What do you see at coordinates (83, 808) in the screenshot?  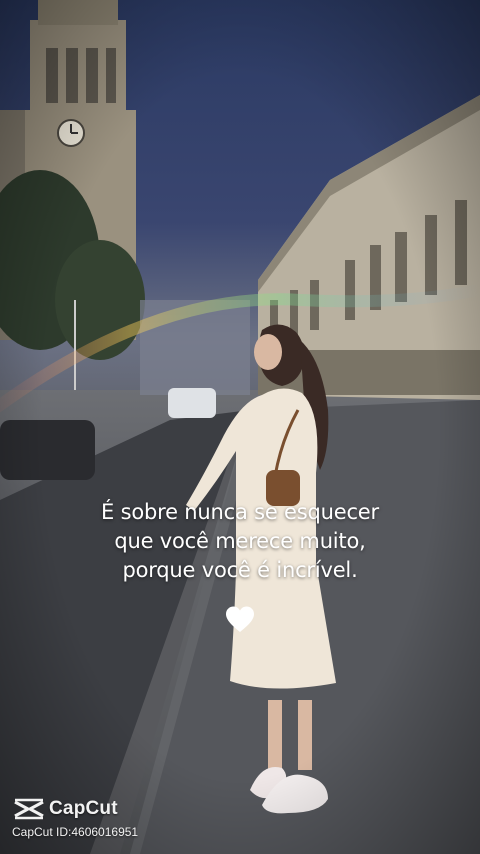 I see `capcut-brand-name: CapCut` at bounding box center [83, 808].